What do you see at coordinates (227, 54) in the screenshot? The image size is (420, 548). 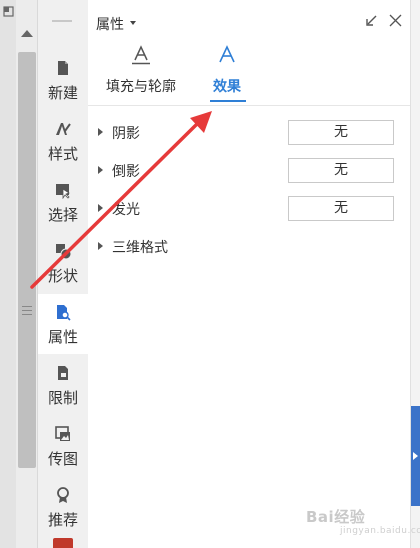 I see `effect-A-icon` at bounding box center [227, 54].